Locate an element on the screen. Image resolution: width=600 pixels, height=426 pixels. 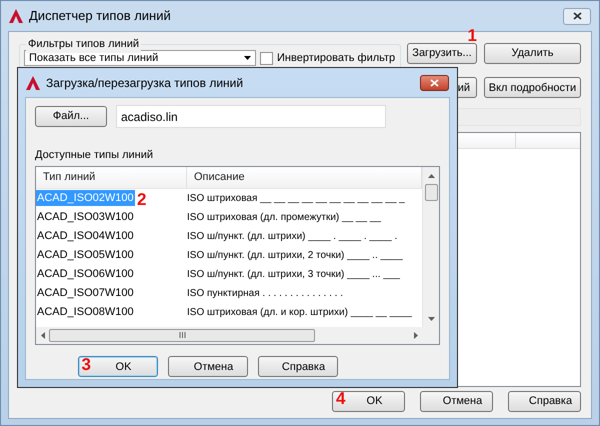
horizontal-scrollbar is located at coordinates (237, 335).